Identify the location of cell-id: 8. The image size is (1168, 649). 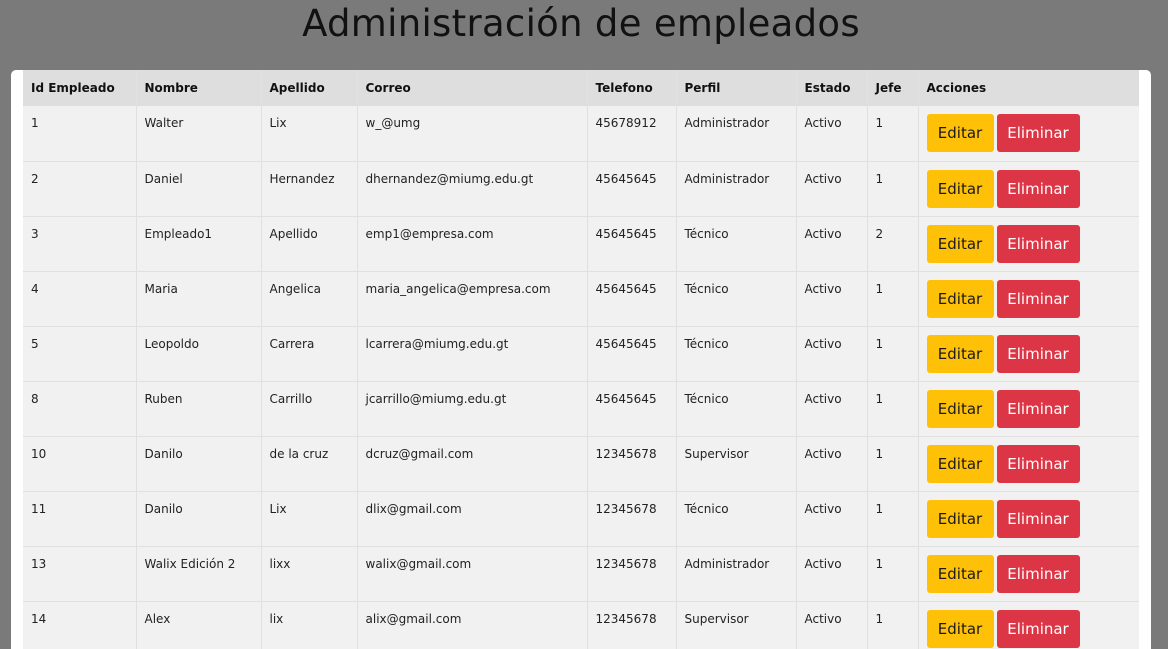
(80, 409).